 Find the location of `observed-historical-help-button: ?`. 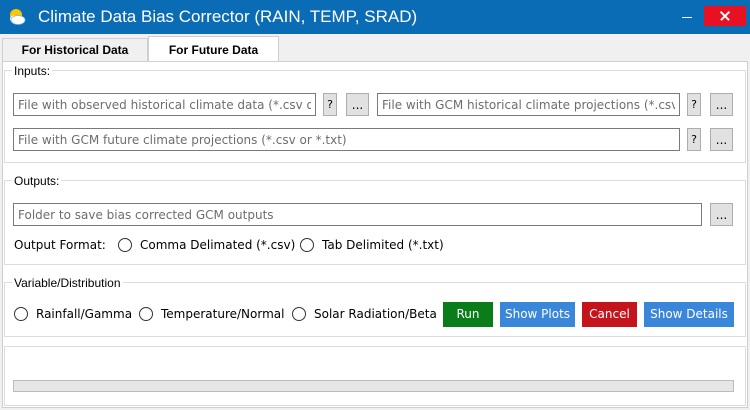

observed-historical-help-button: ? is located at coordinates (330, 104).